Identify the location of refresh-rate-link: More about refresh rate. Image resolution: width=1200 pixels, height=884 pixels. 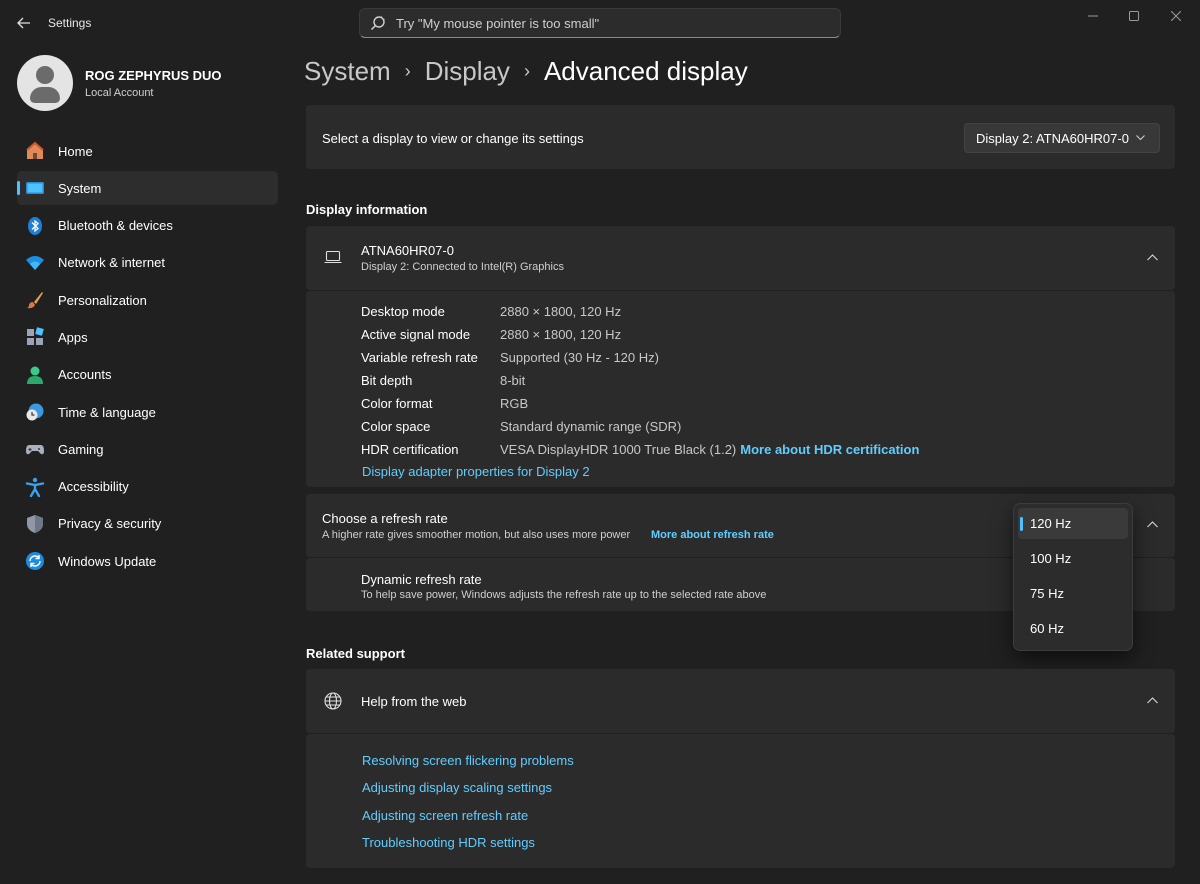
(712, 535).